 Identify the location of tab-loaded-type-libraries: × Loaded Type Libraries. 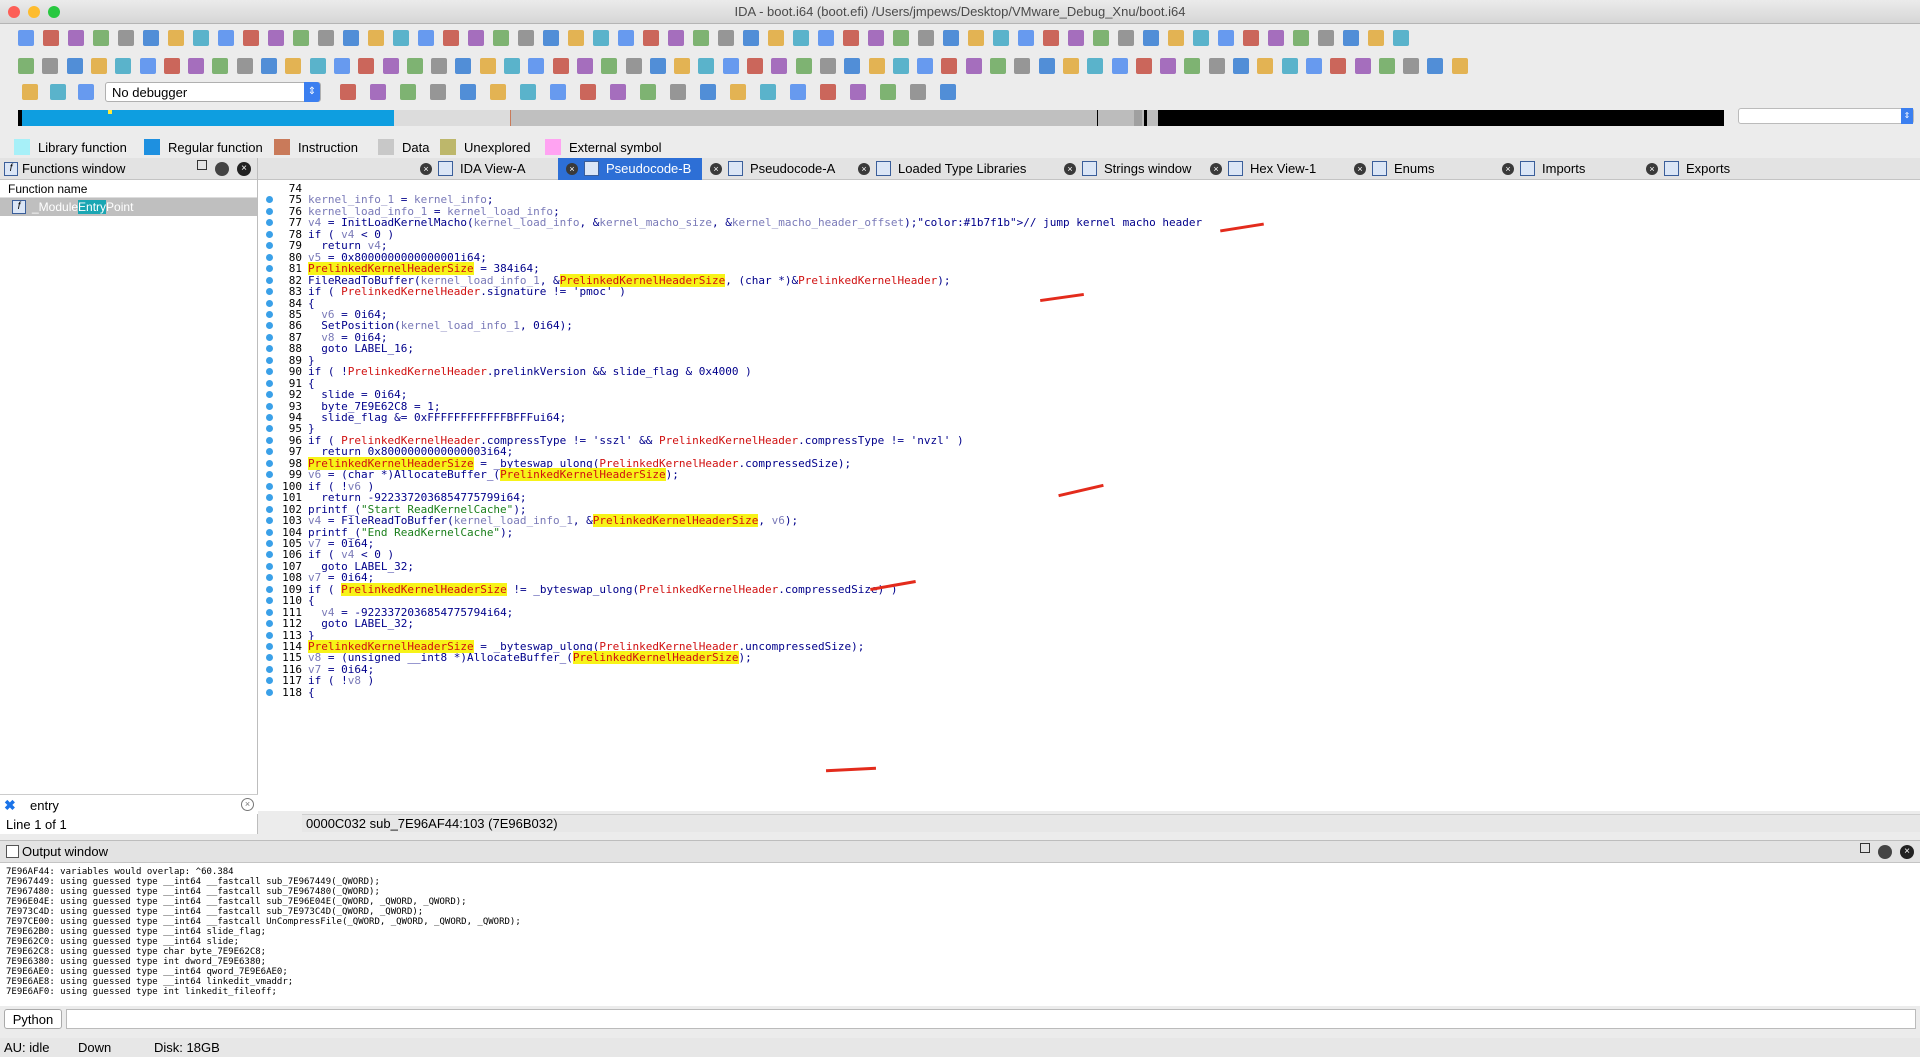
(953, 169).